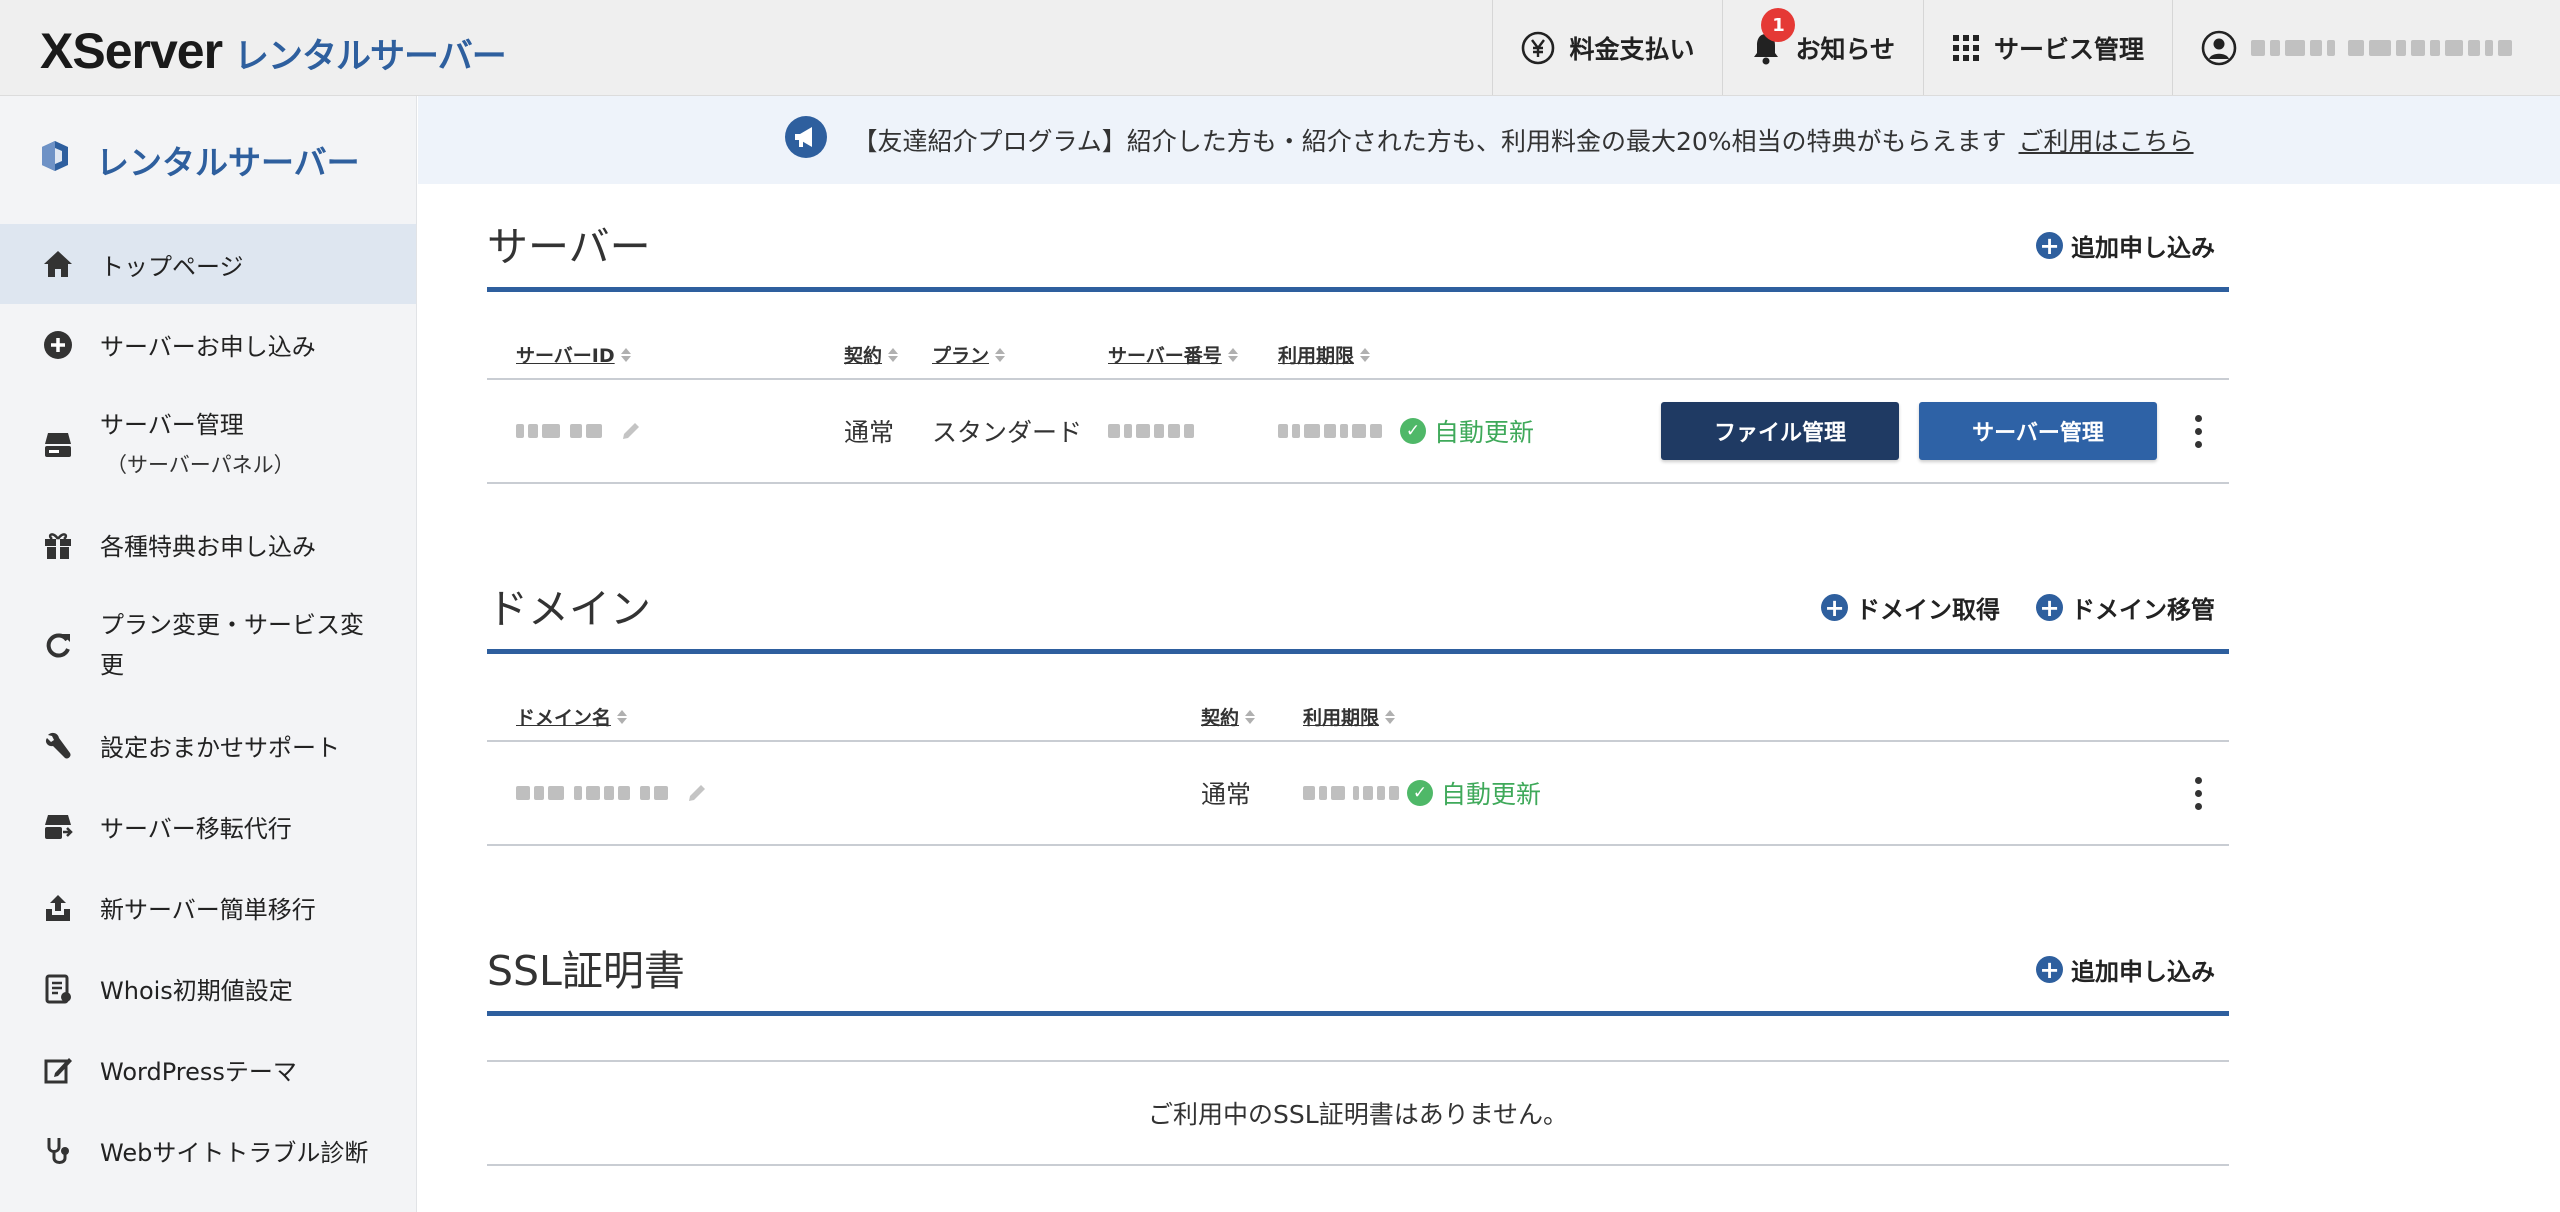 The height and width of the screenshot is (1212, 2560). I want to click on cube-icon, so click(55, 160).